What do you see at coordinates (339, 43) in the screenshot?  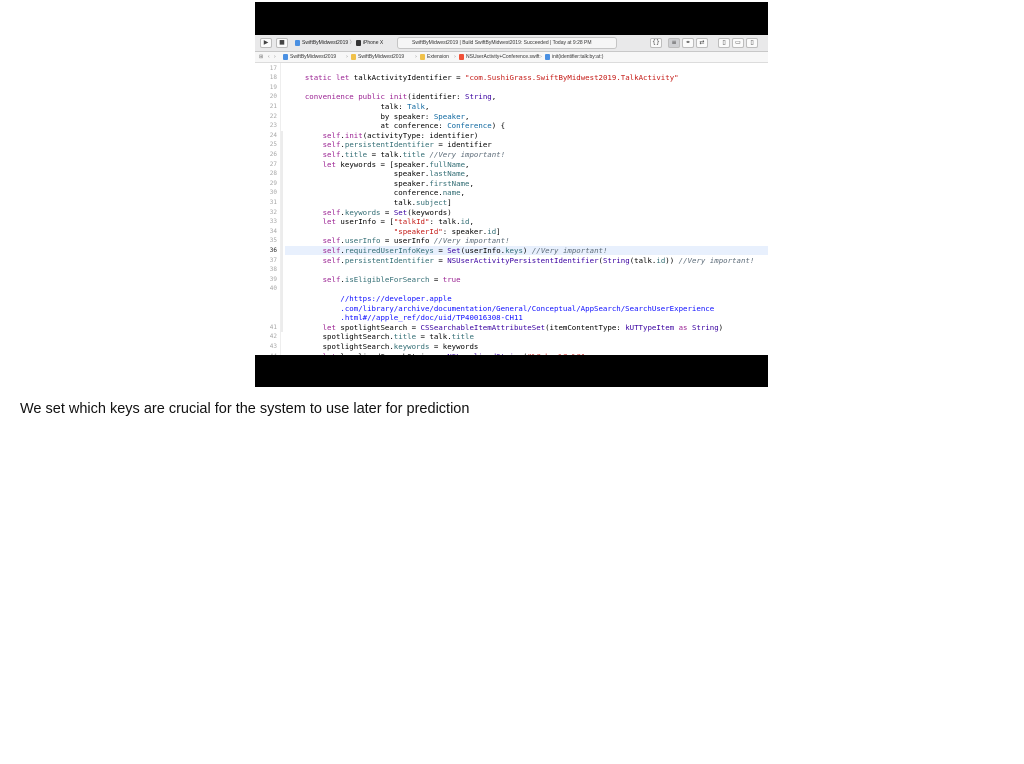 I see `scheme-selector: SwiftByMidwest2019 〉 iPhone X` at bounding box center [339, 43].